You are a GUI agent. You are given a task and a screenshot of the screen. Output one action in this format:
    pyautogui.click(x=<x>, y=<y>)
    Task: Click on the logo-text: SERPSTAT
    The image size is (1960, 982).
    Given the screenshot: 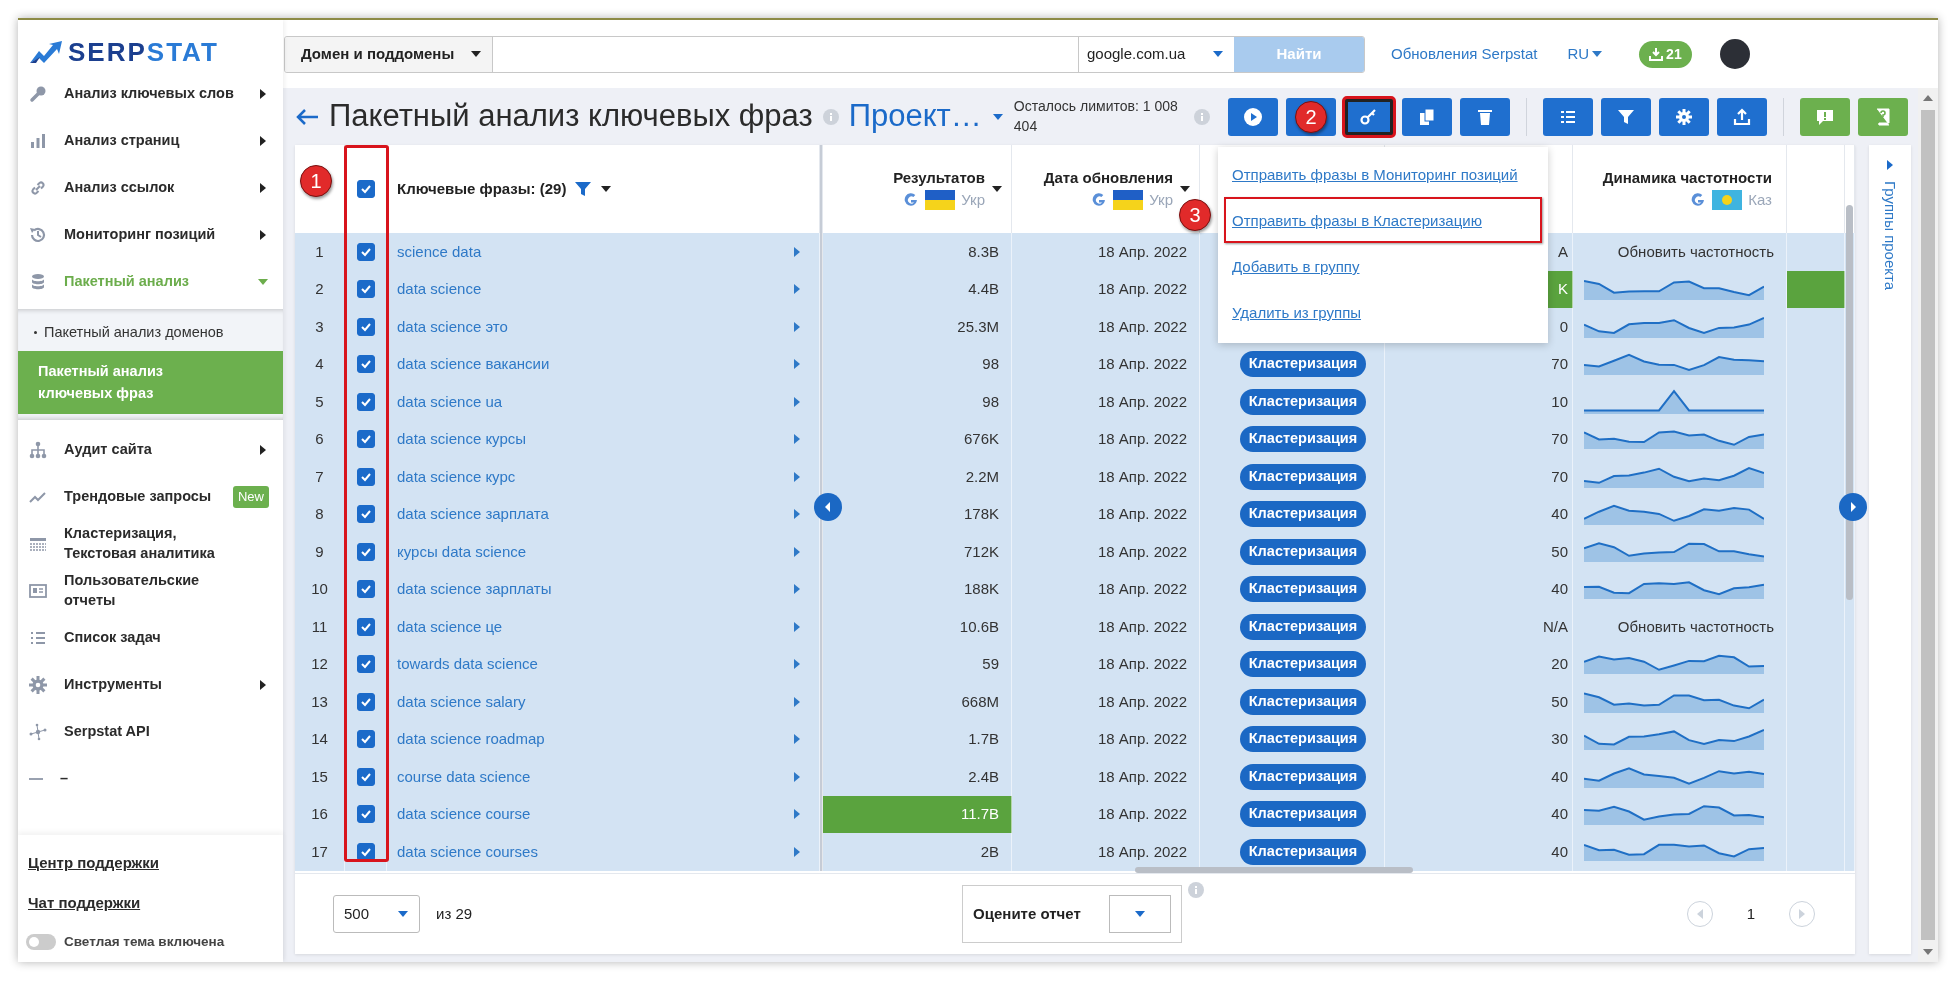 What is the action you would take?
    pyautogui.click(x=143, y=52)
    